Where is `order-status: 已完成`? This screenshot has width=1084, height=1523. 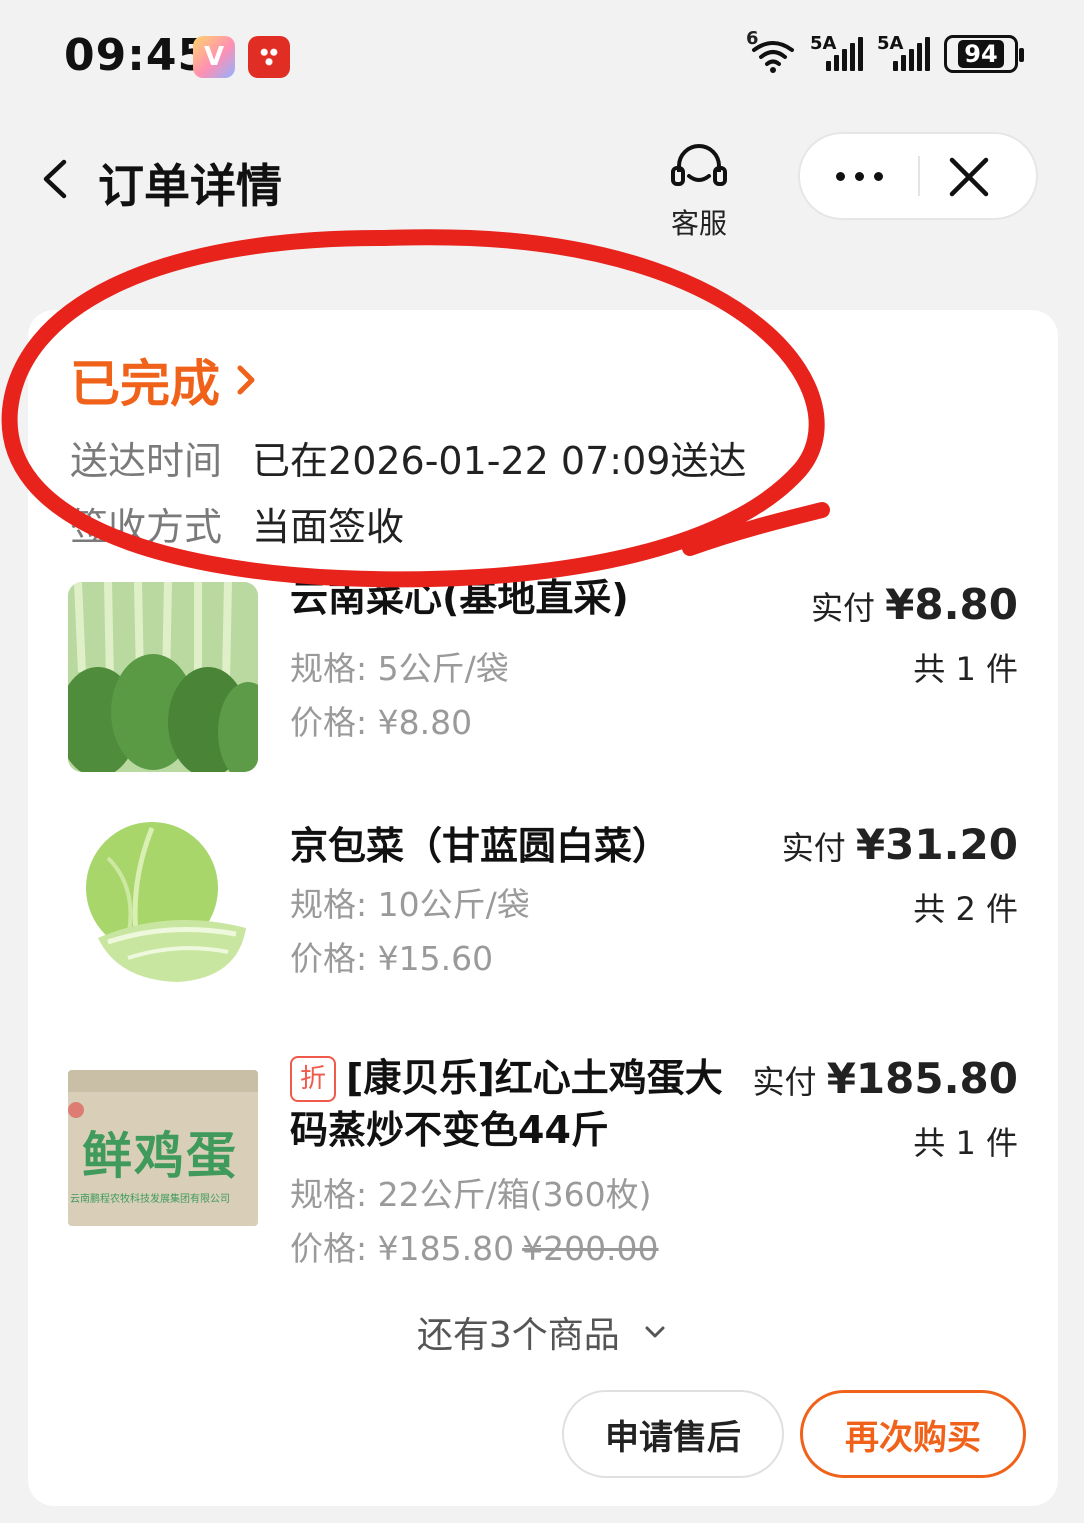 order-status: 已完成 is located at coordinates (145, 384).